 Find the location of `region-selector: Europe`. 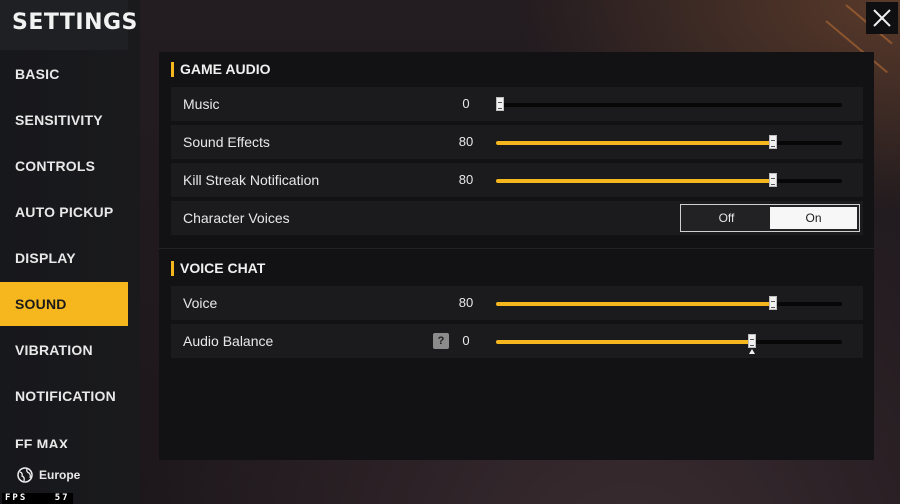

region-selector: Europe is located at coordinates (48, 475).